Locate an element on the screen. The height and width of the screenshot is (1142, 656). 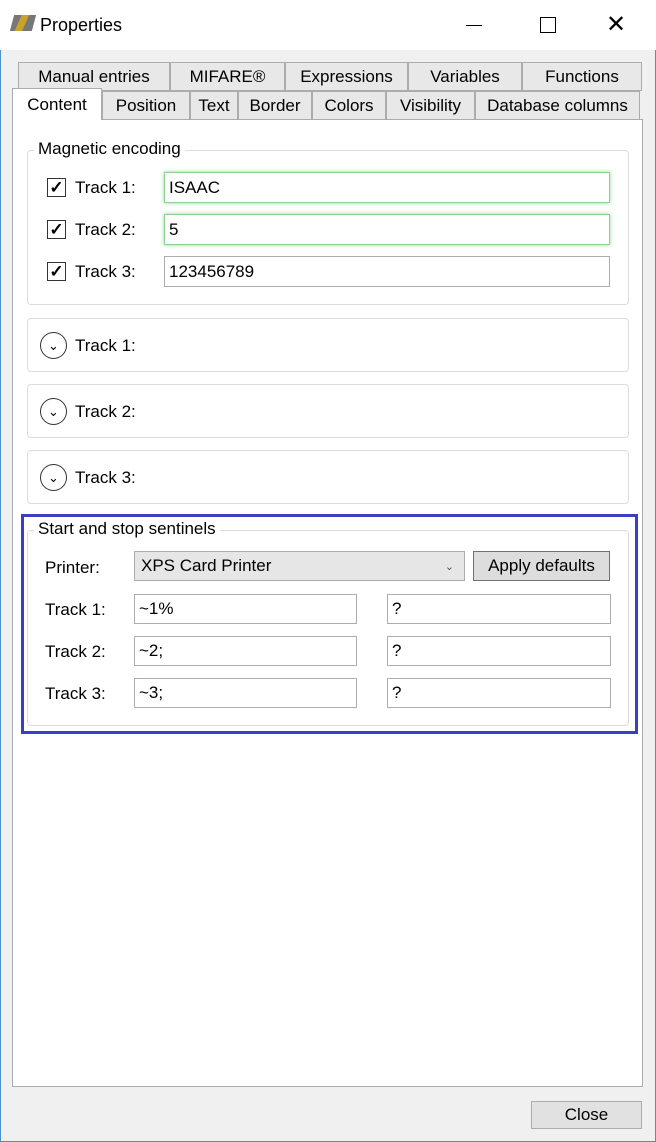
tab-2: Text is located at coordinates (214, 105).